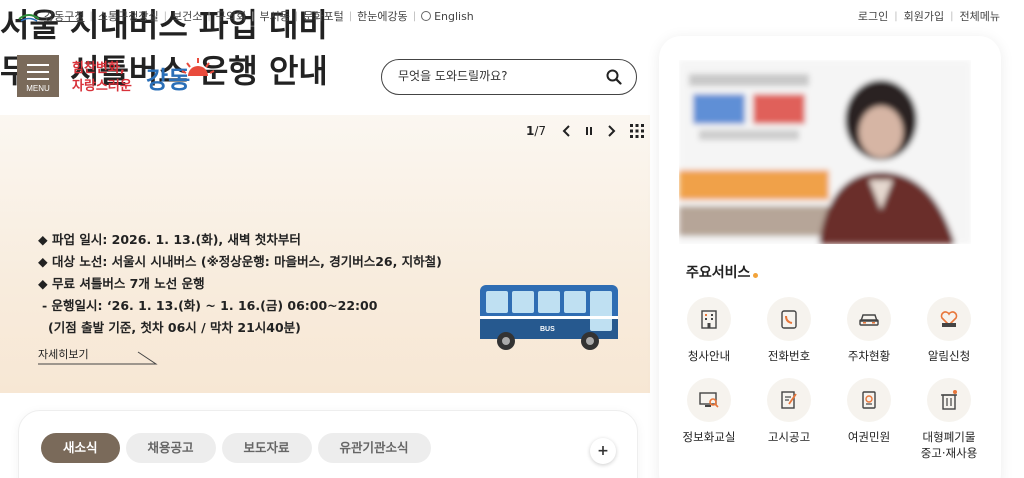  Describe the element at coordinates (128, 16) in the screenshot. I see `link-mayor-office: 소통구청장실` at that location.